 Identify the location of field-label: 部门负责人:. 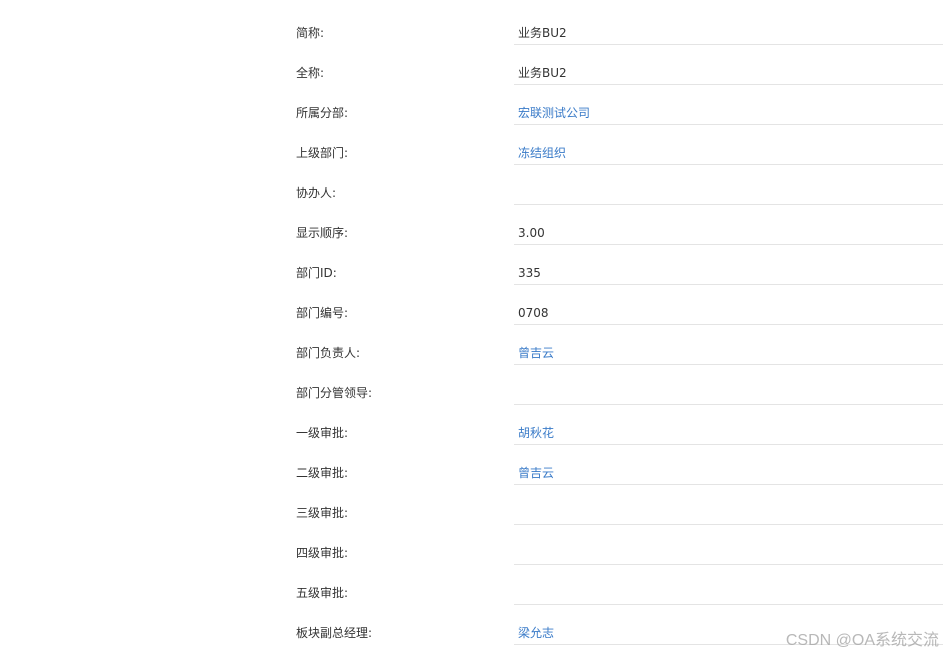
(328, 353).